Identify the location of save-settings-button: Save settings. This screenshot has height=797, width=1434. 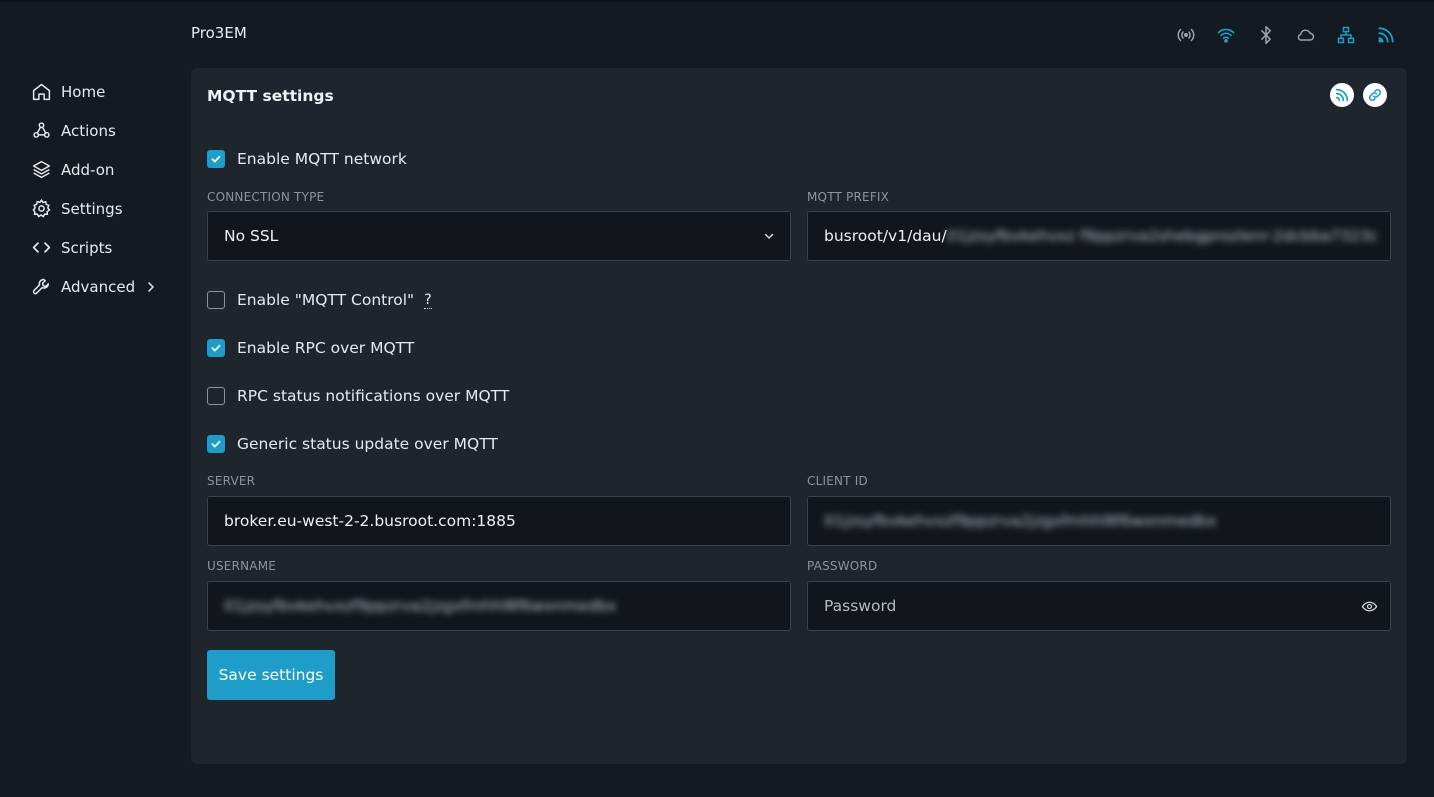
(271, 675).